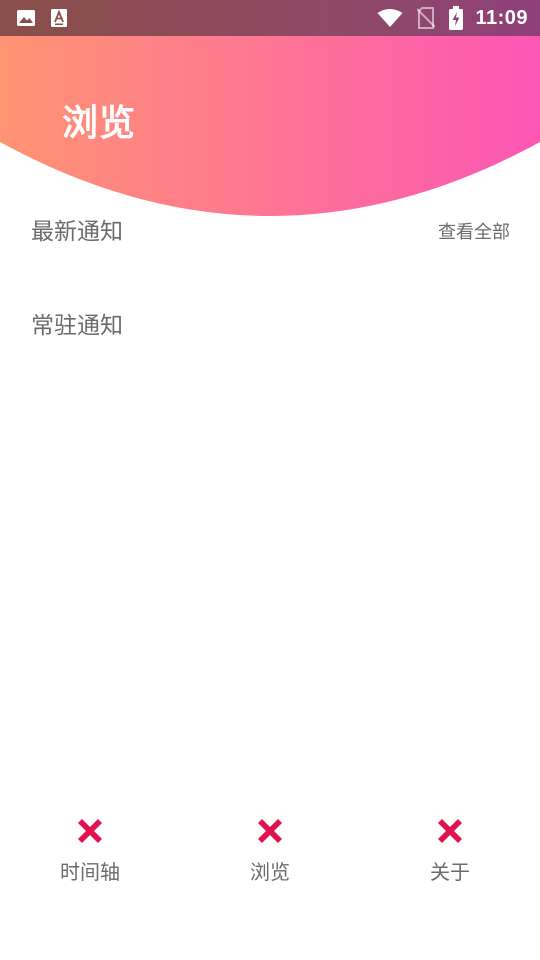 Image resolution: width=540 pixels, height=960 pixels. I want to click on wifi-icon, so click(390, 18).